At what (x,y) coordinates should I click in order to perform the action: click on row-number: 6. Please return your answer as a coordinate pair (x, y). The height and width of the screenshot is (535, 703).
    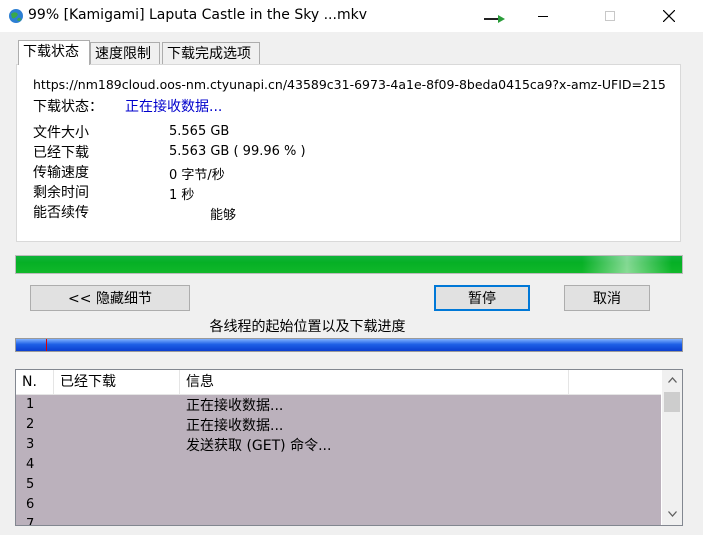
    Looking at the image, I should click on (30, 504).